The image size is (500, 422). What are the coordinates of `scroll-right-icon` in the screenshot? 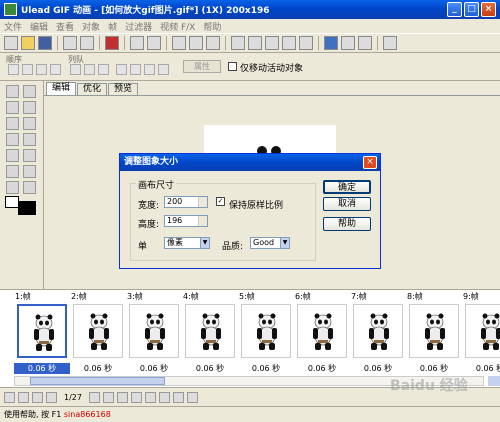 It's located at (494, 381).